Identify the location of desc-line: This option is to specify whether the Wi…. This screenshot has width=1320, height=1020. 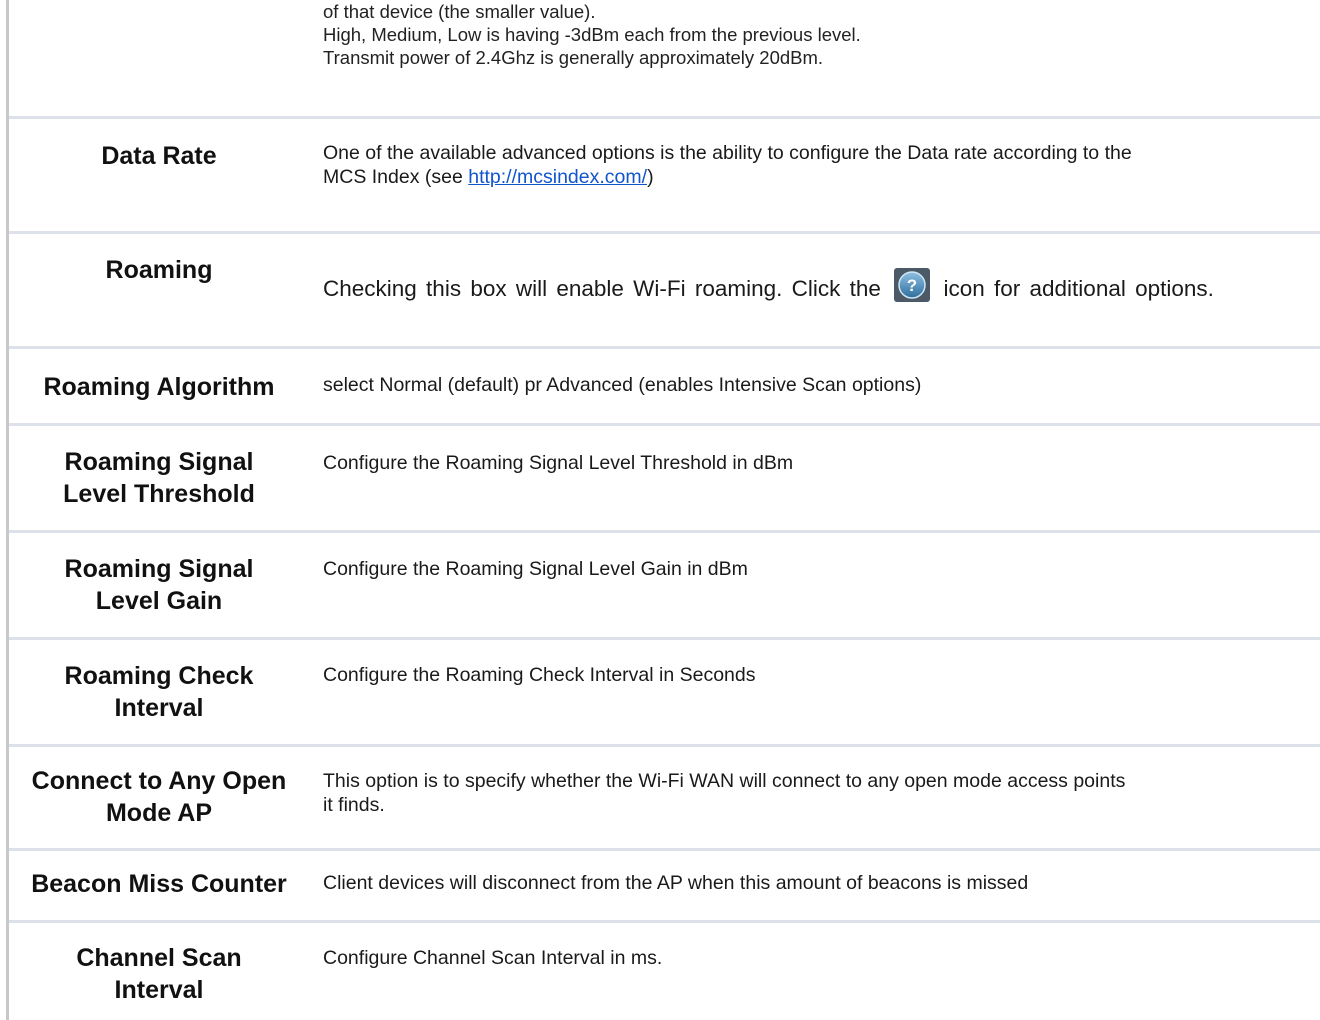
(724, 781).